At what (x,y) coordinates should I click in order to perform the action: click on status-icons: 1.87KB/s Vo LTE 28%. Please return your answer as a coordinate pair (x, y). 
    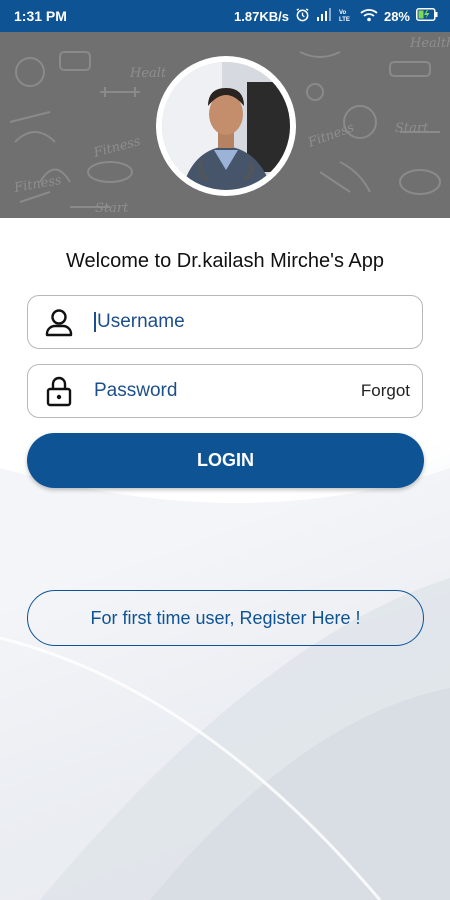
    Looking at the image, I should click on (336, 16).